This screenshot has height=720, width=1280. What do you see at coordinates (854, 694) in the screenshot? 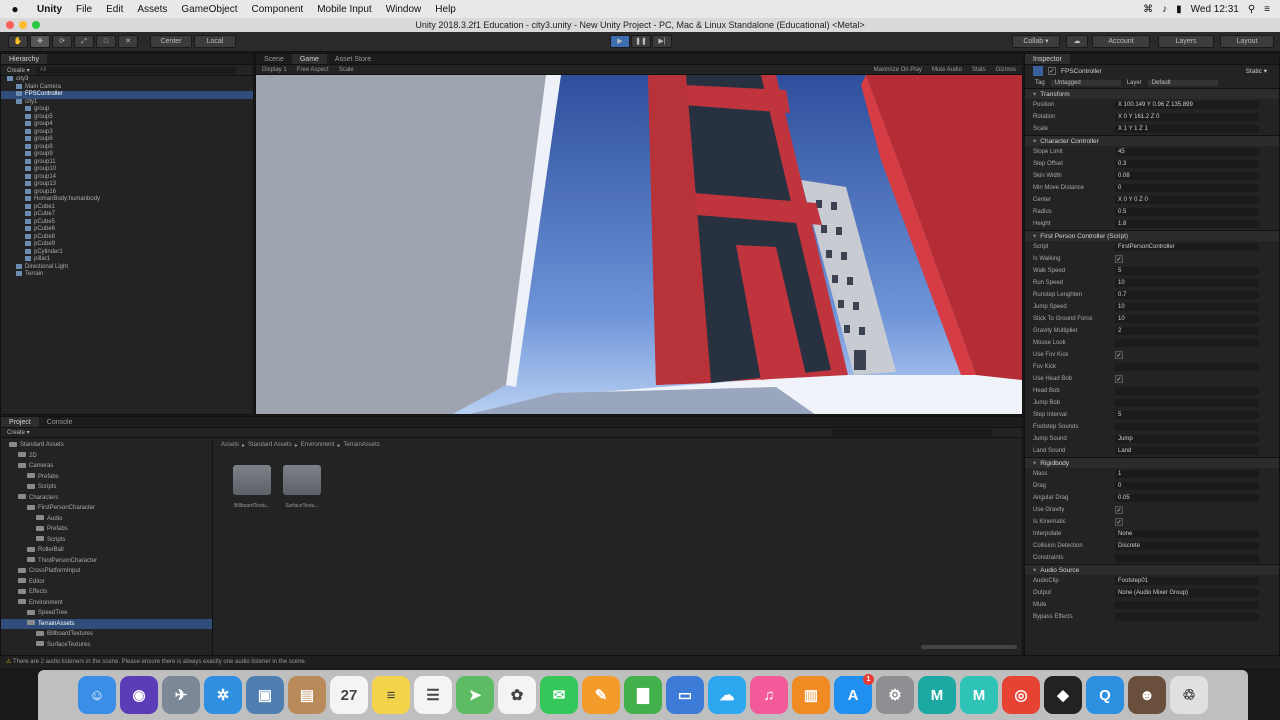
I see `app-store-icon: A1` at bounding box center [854, 694].